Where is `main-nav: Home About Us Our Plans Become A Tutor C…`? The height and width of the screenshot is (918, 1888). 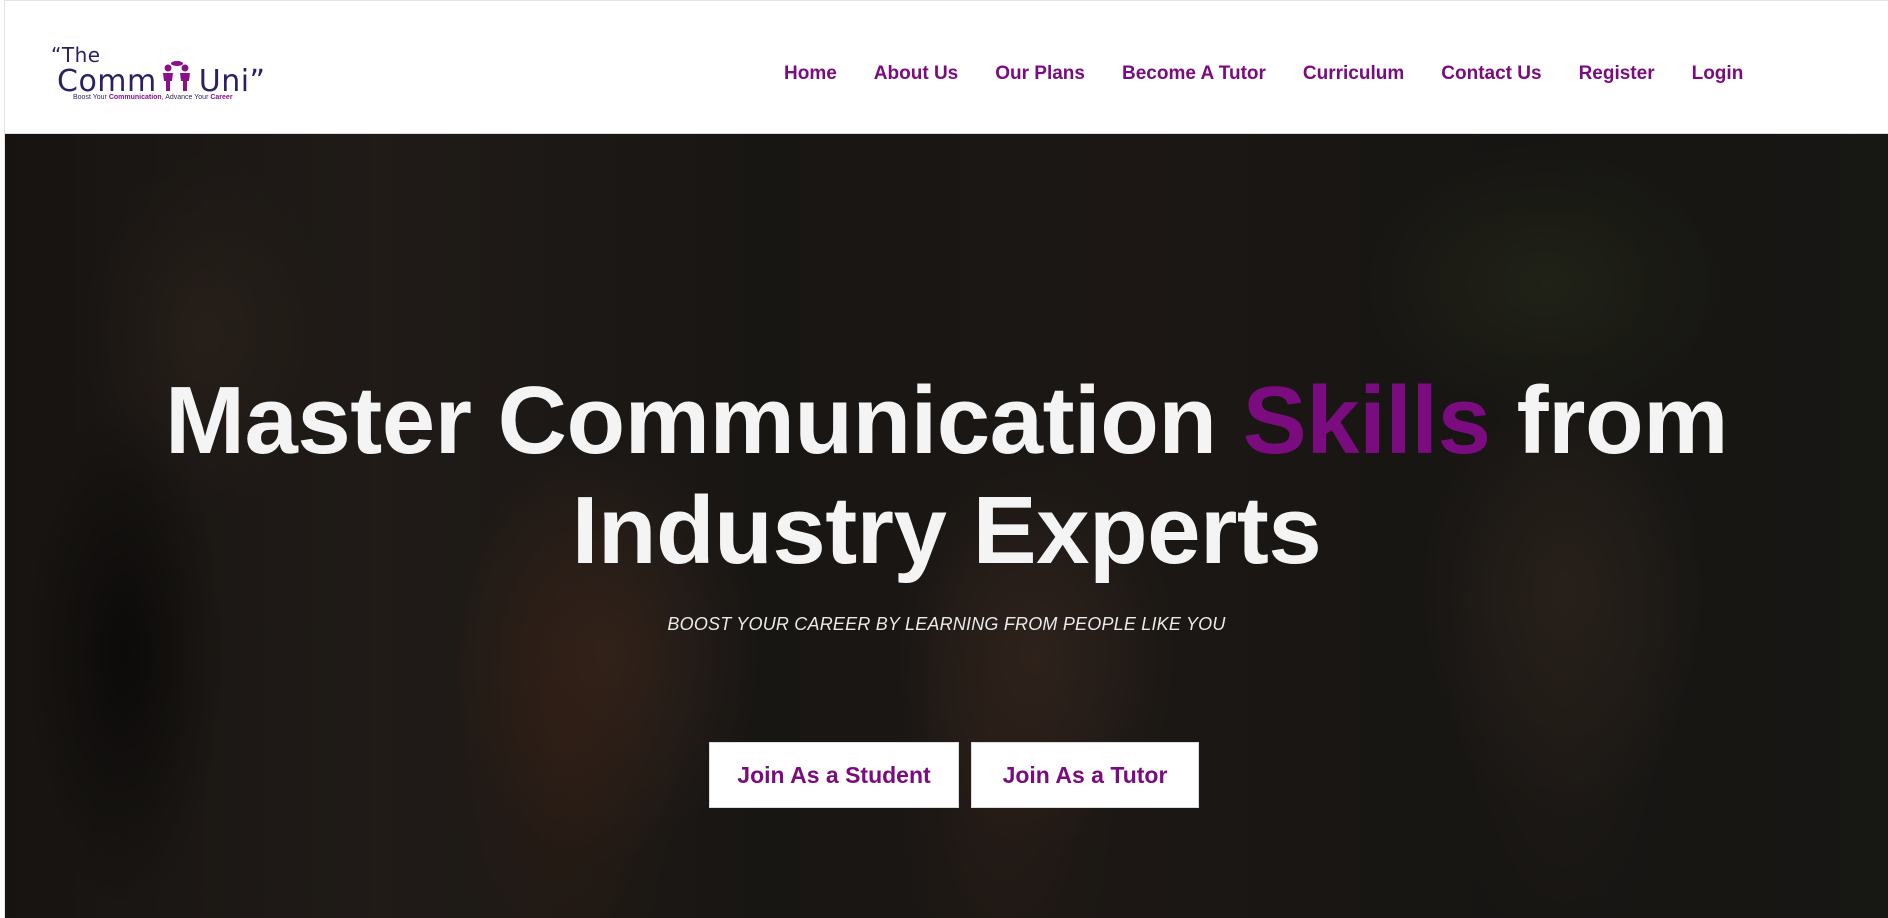
main-nav: Home About Us Our Plans Become A Tutor C… is located at coordinates (1282, 74).